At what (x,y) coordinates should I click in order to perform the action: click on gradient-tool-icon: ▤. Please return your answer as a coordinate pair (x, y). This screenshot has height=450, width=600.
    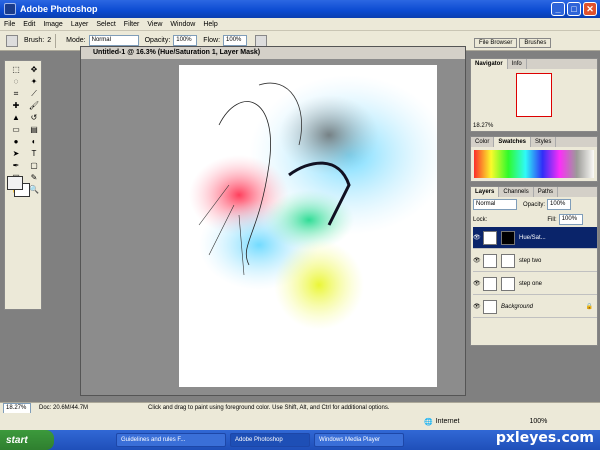
    Looking at the image, I should click on (34, 130).